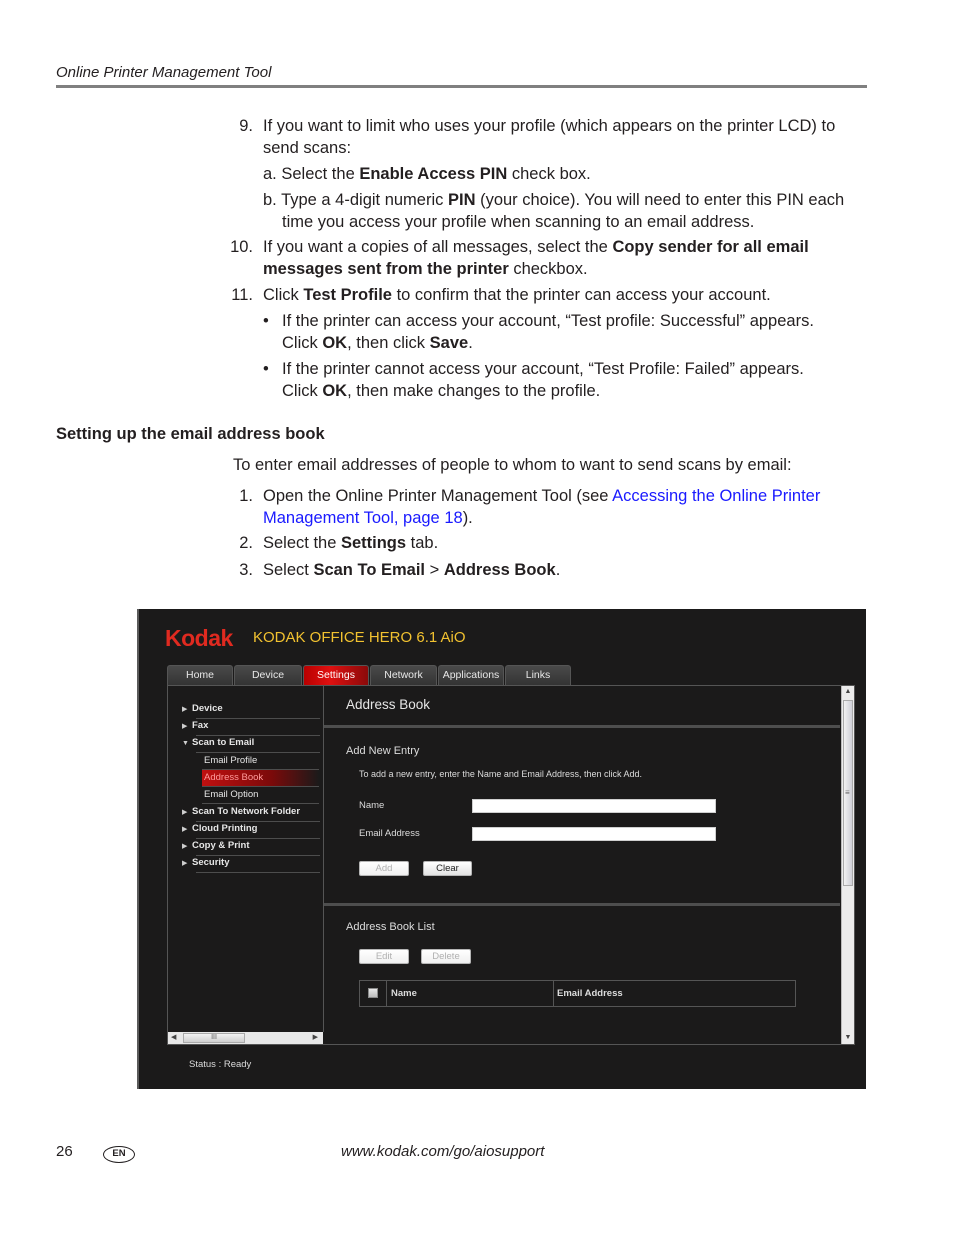  What do you see at coordinates (211, 862) in the screenshot?
I see `sidebar-item-label: Security` at bounding box center [211, 862].